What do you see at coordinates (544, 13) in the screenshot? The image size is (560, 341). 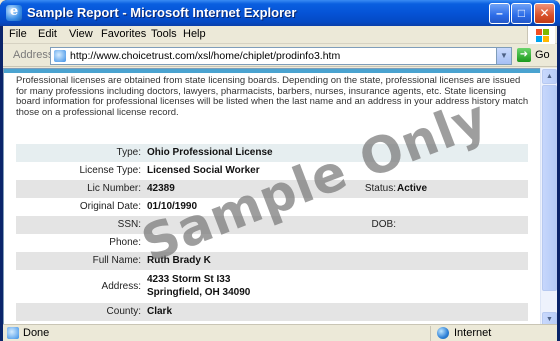 I see `close-button: ✕` at bounding box center [544, 13].